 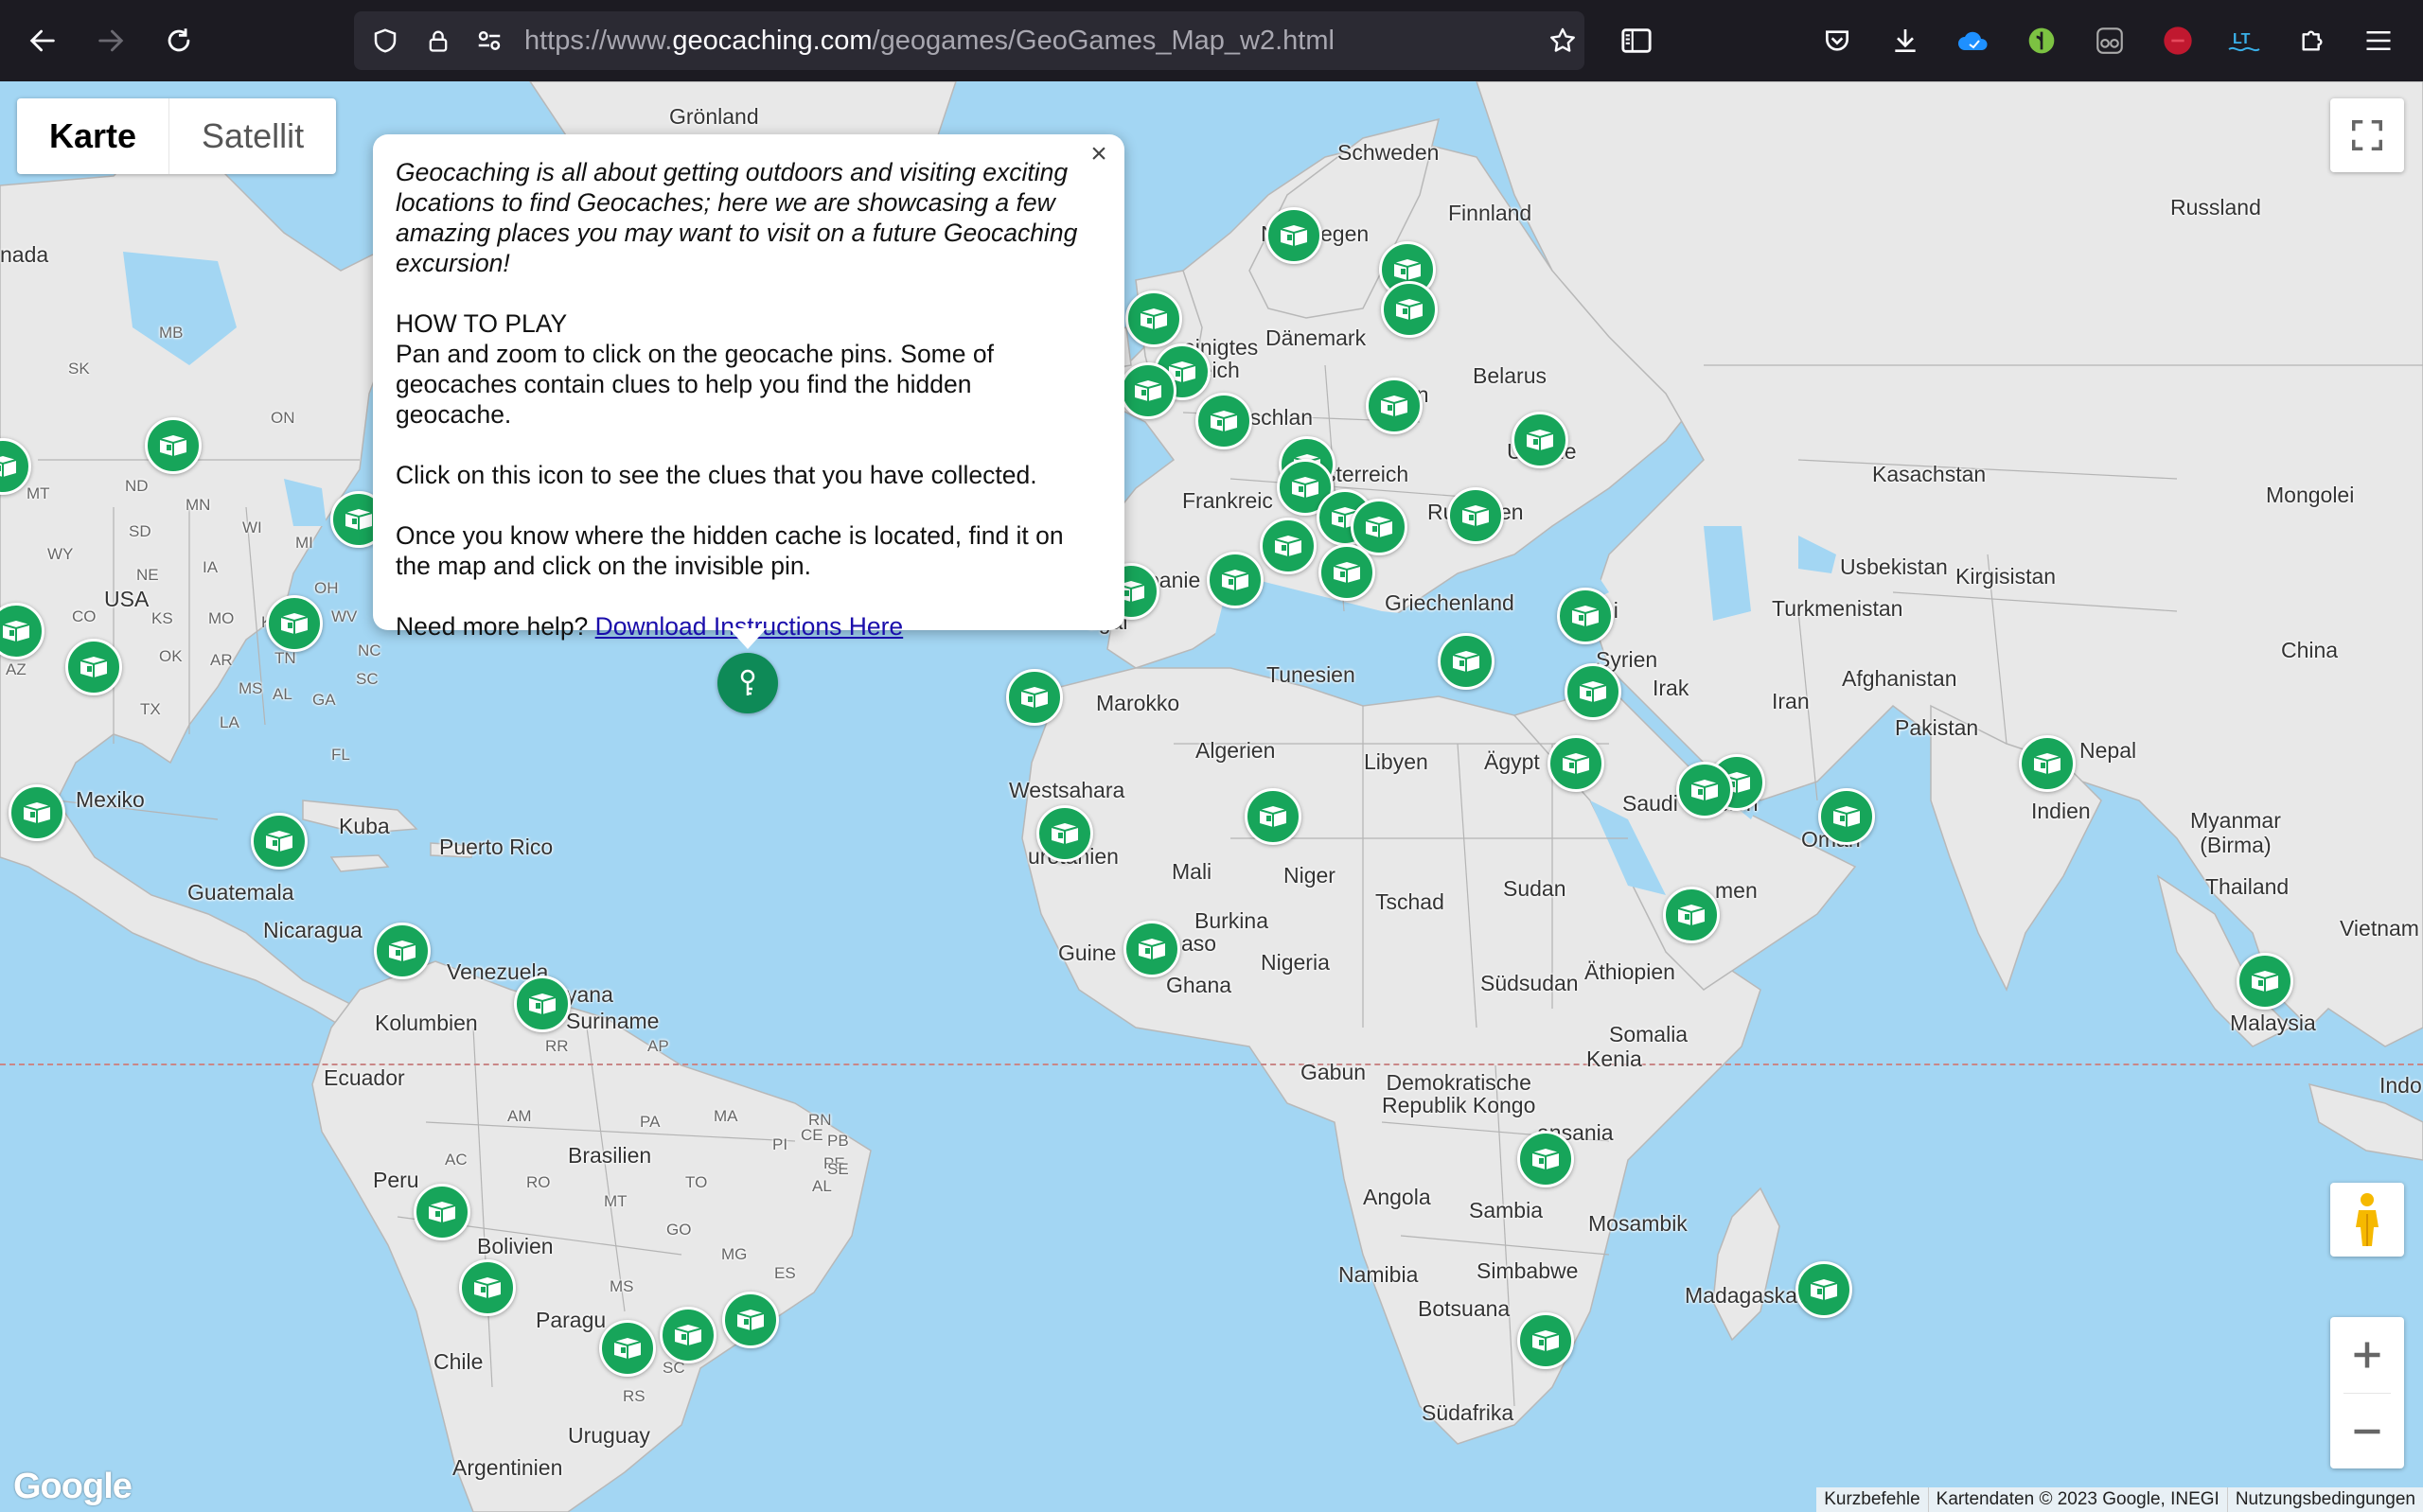 I want to click on zoom-control, so click(x=2367, y=1393).